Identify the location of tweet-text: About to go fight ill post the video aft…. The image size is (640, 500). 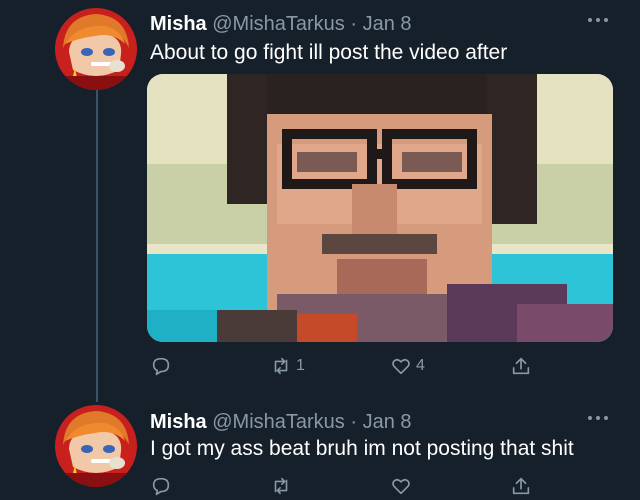
(329, 52).